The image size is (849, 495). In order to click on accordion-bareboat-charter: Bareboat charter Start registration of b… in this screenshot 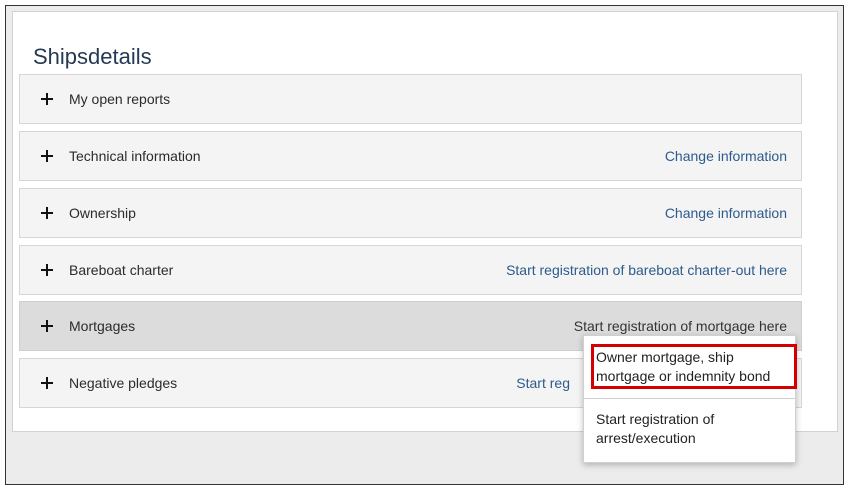, I will do `click(410, 270)`.